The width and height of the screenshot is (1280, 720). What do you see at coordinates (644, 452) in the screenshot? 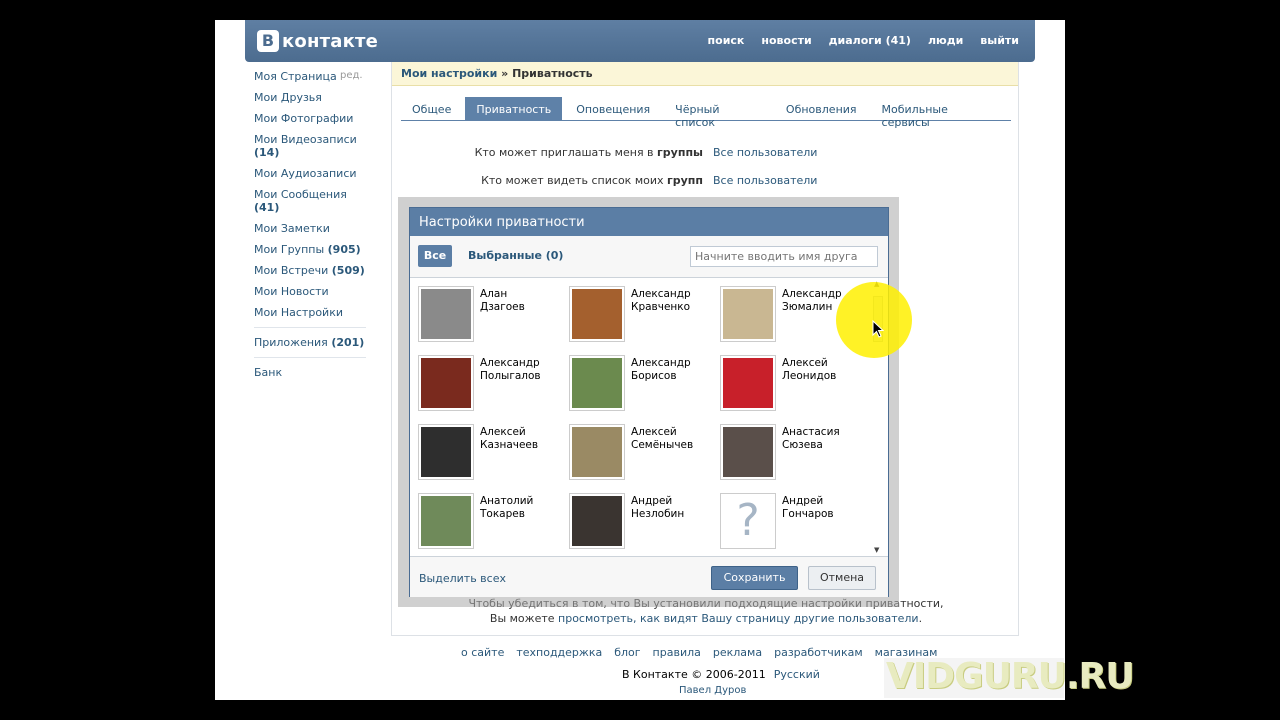
I see `friend-item: Алексей Семёнычев` at bounding box center [644, 452].